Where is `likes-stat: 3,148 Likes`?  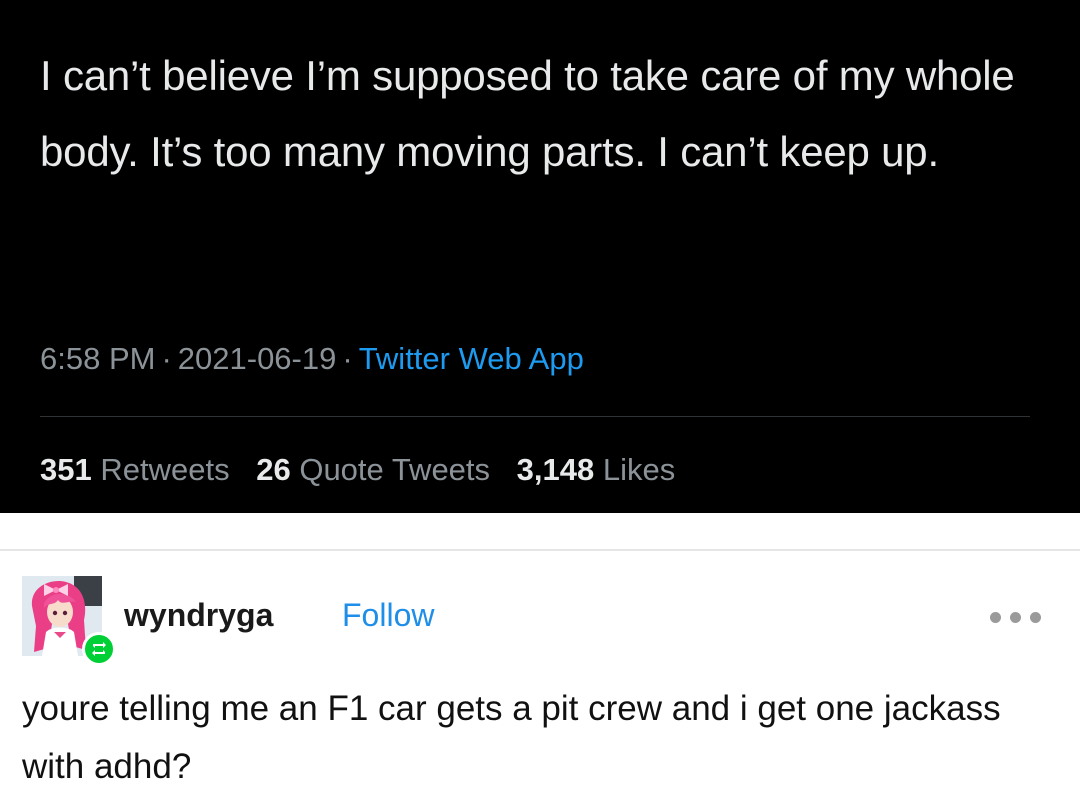 likes-stat: 3,148 Likes is located at coordinates (596, 469).